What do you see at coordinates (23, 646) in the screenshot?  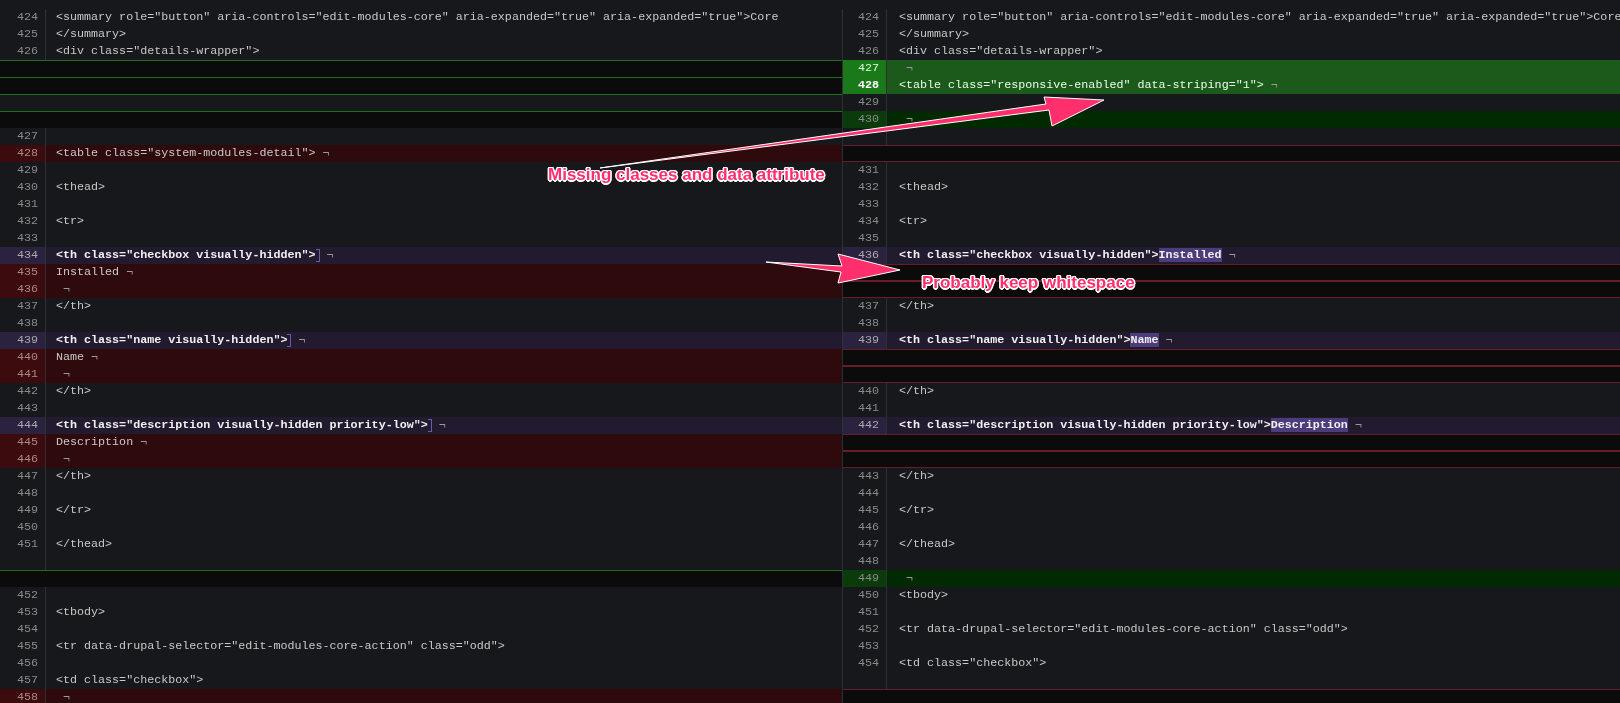 I see `line-number: 455` at bounding box center [23, 646].